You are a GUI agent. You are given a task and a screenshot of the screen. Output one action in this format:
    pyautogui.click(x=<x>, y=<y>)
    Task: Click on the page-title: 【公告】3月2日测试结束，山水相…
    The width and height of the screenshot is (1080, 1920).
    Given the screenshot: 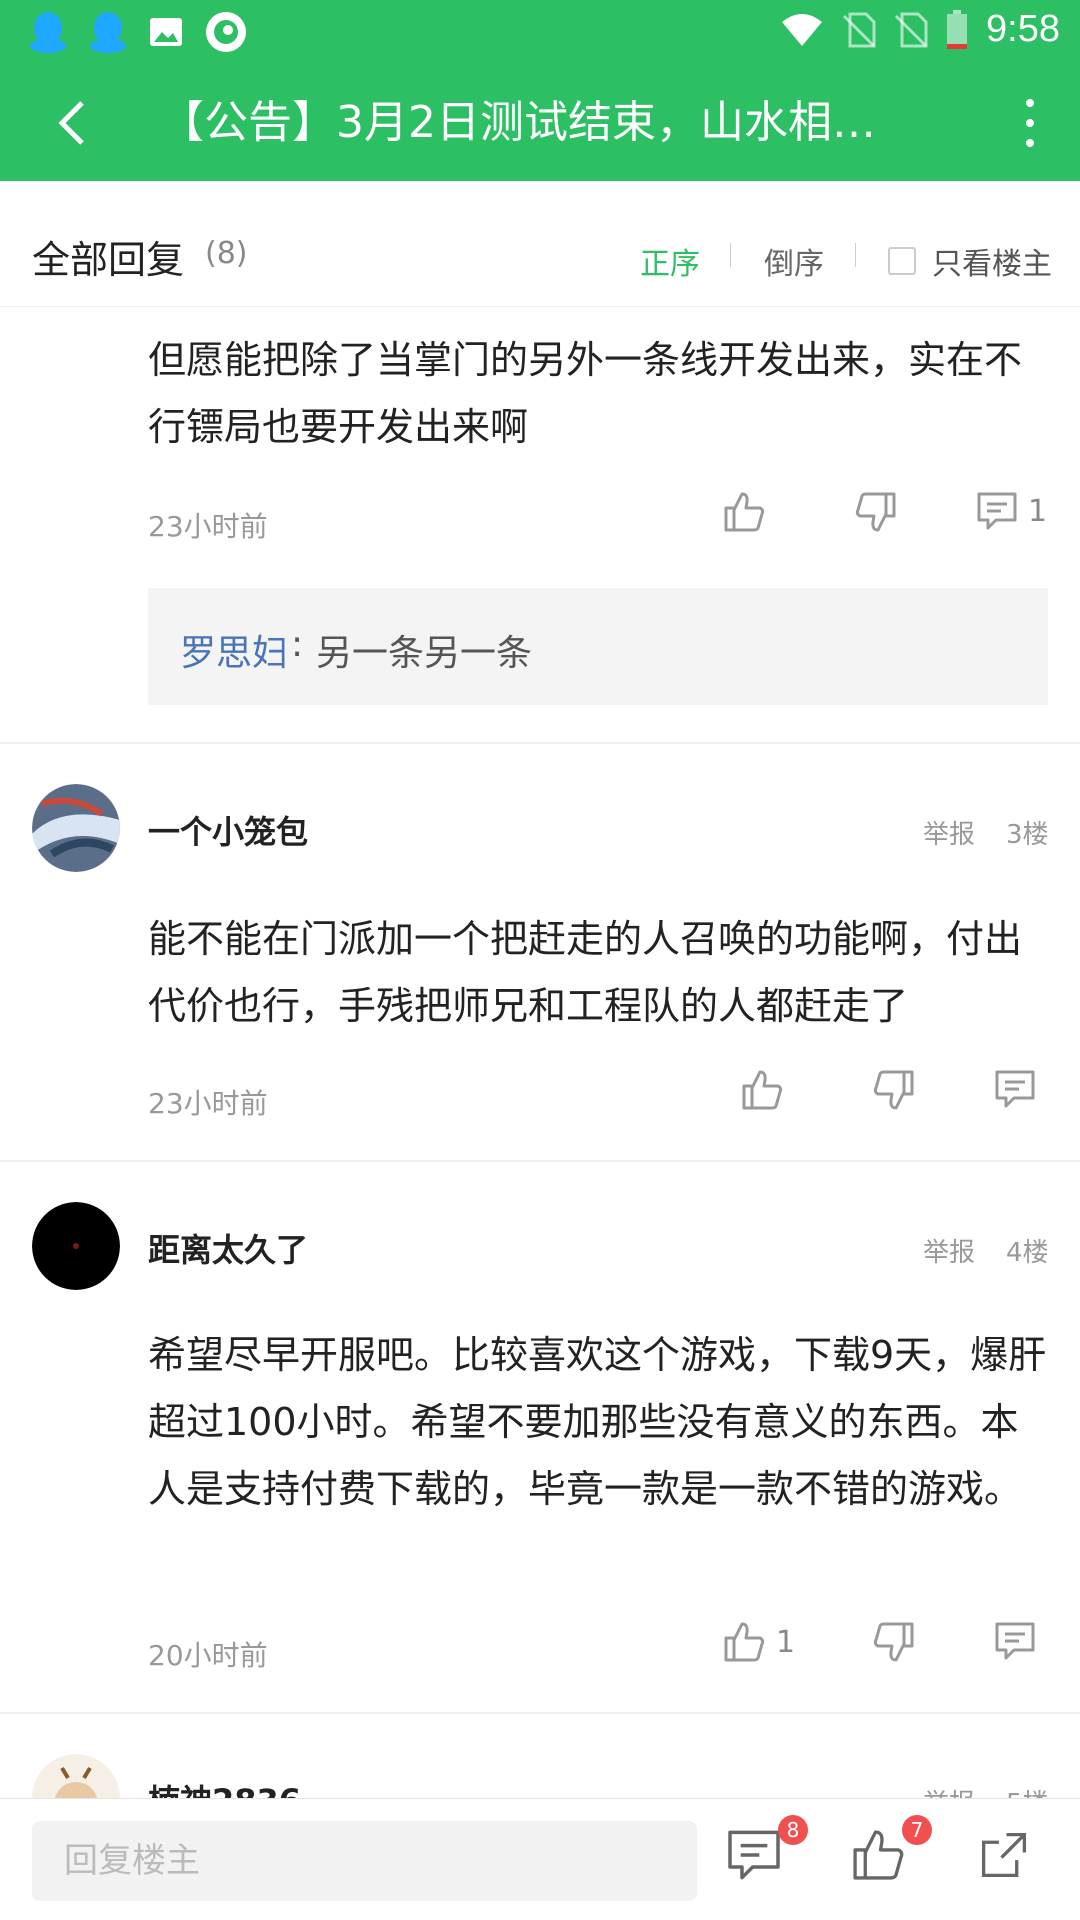 What is the action you would take?
    pyautogui.click(x=518, y=122)
    